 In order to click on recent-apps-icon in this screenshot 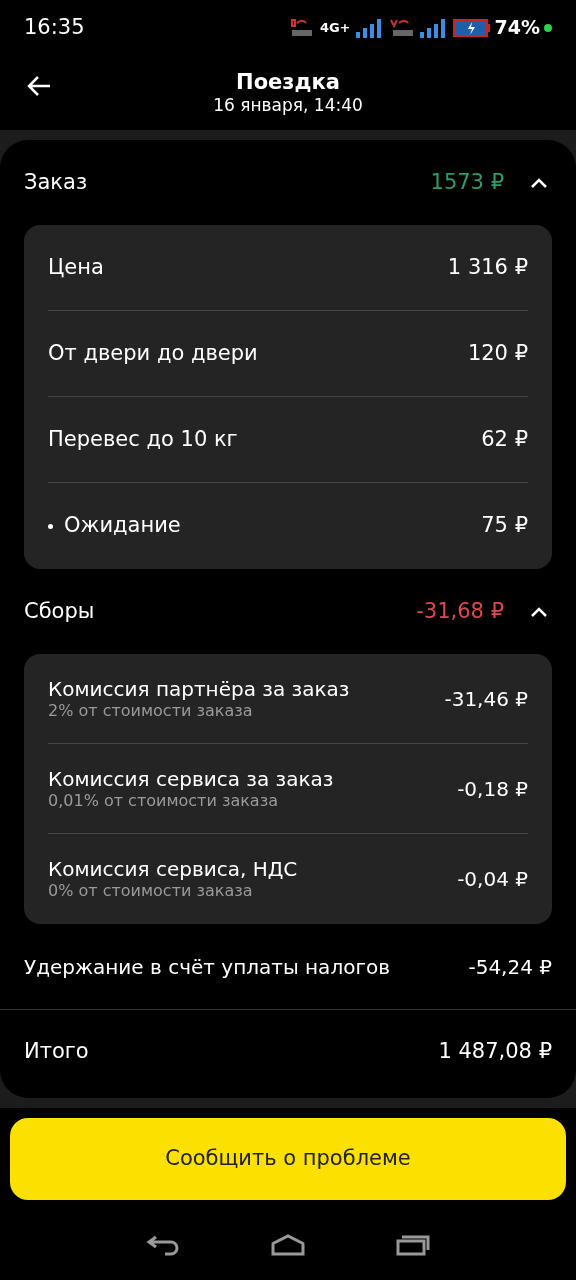, I will do `click(413, 1245)`.